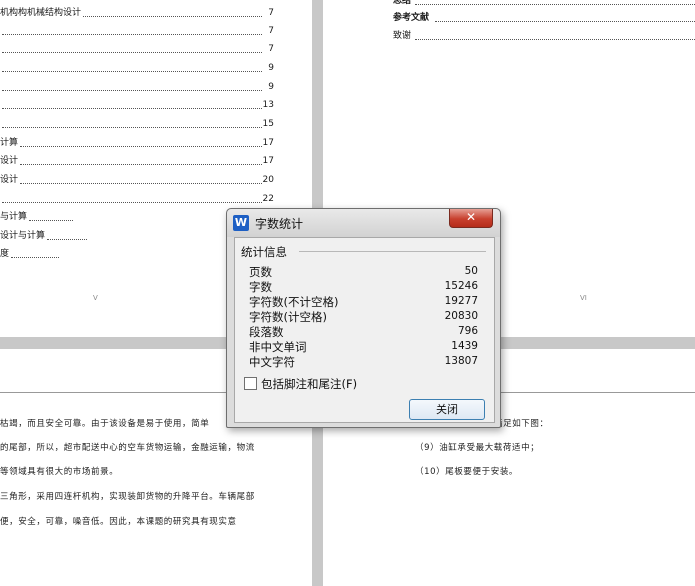 The height and width of the screenshot is (586, 695). Describe the element at coordinates (5, 254) in the screenshot. I see `toc-entry-text: 度` at that location.